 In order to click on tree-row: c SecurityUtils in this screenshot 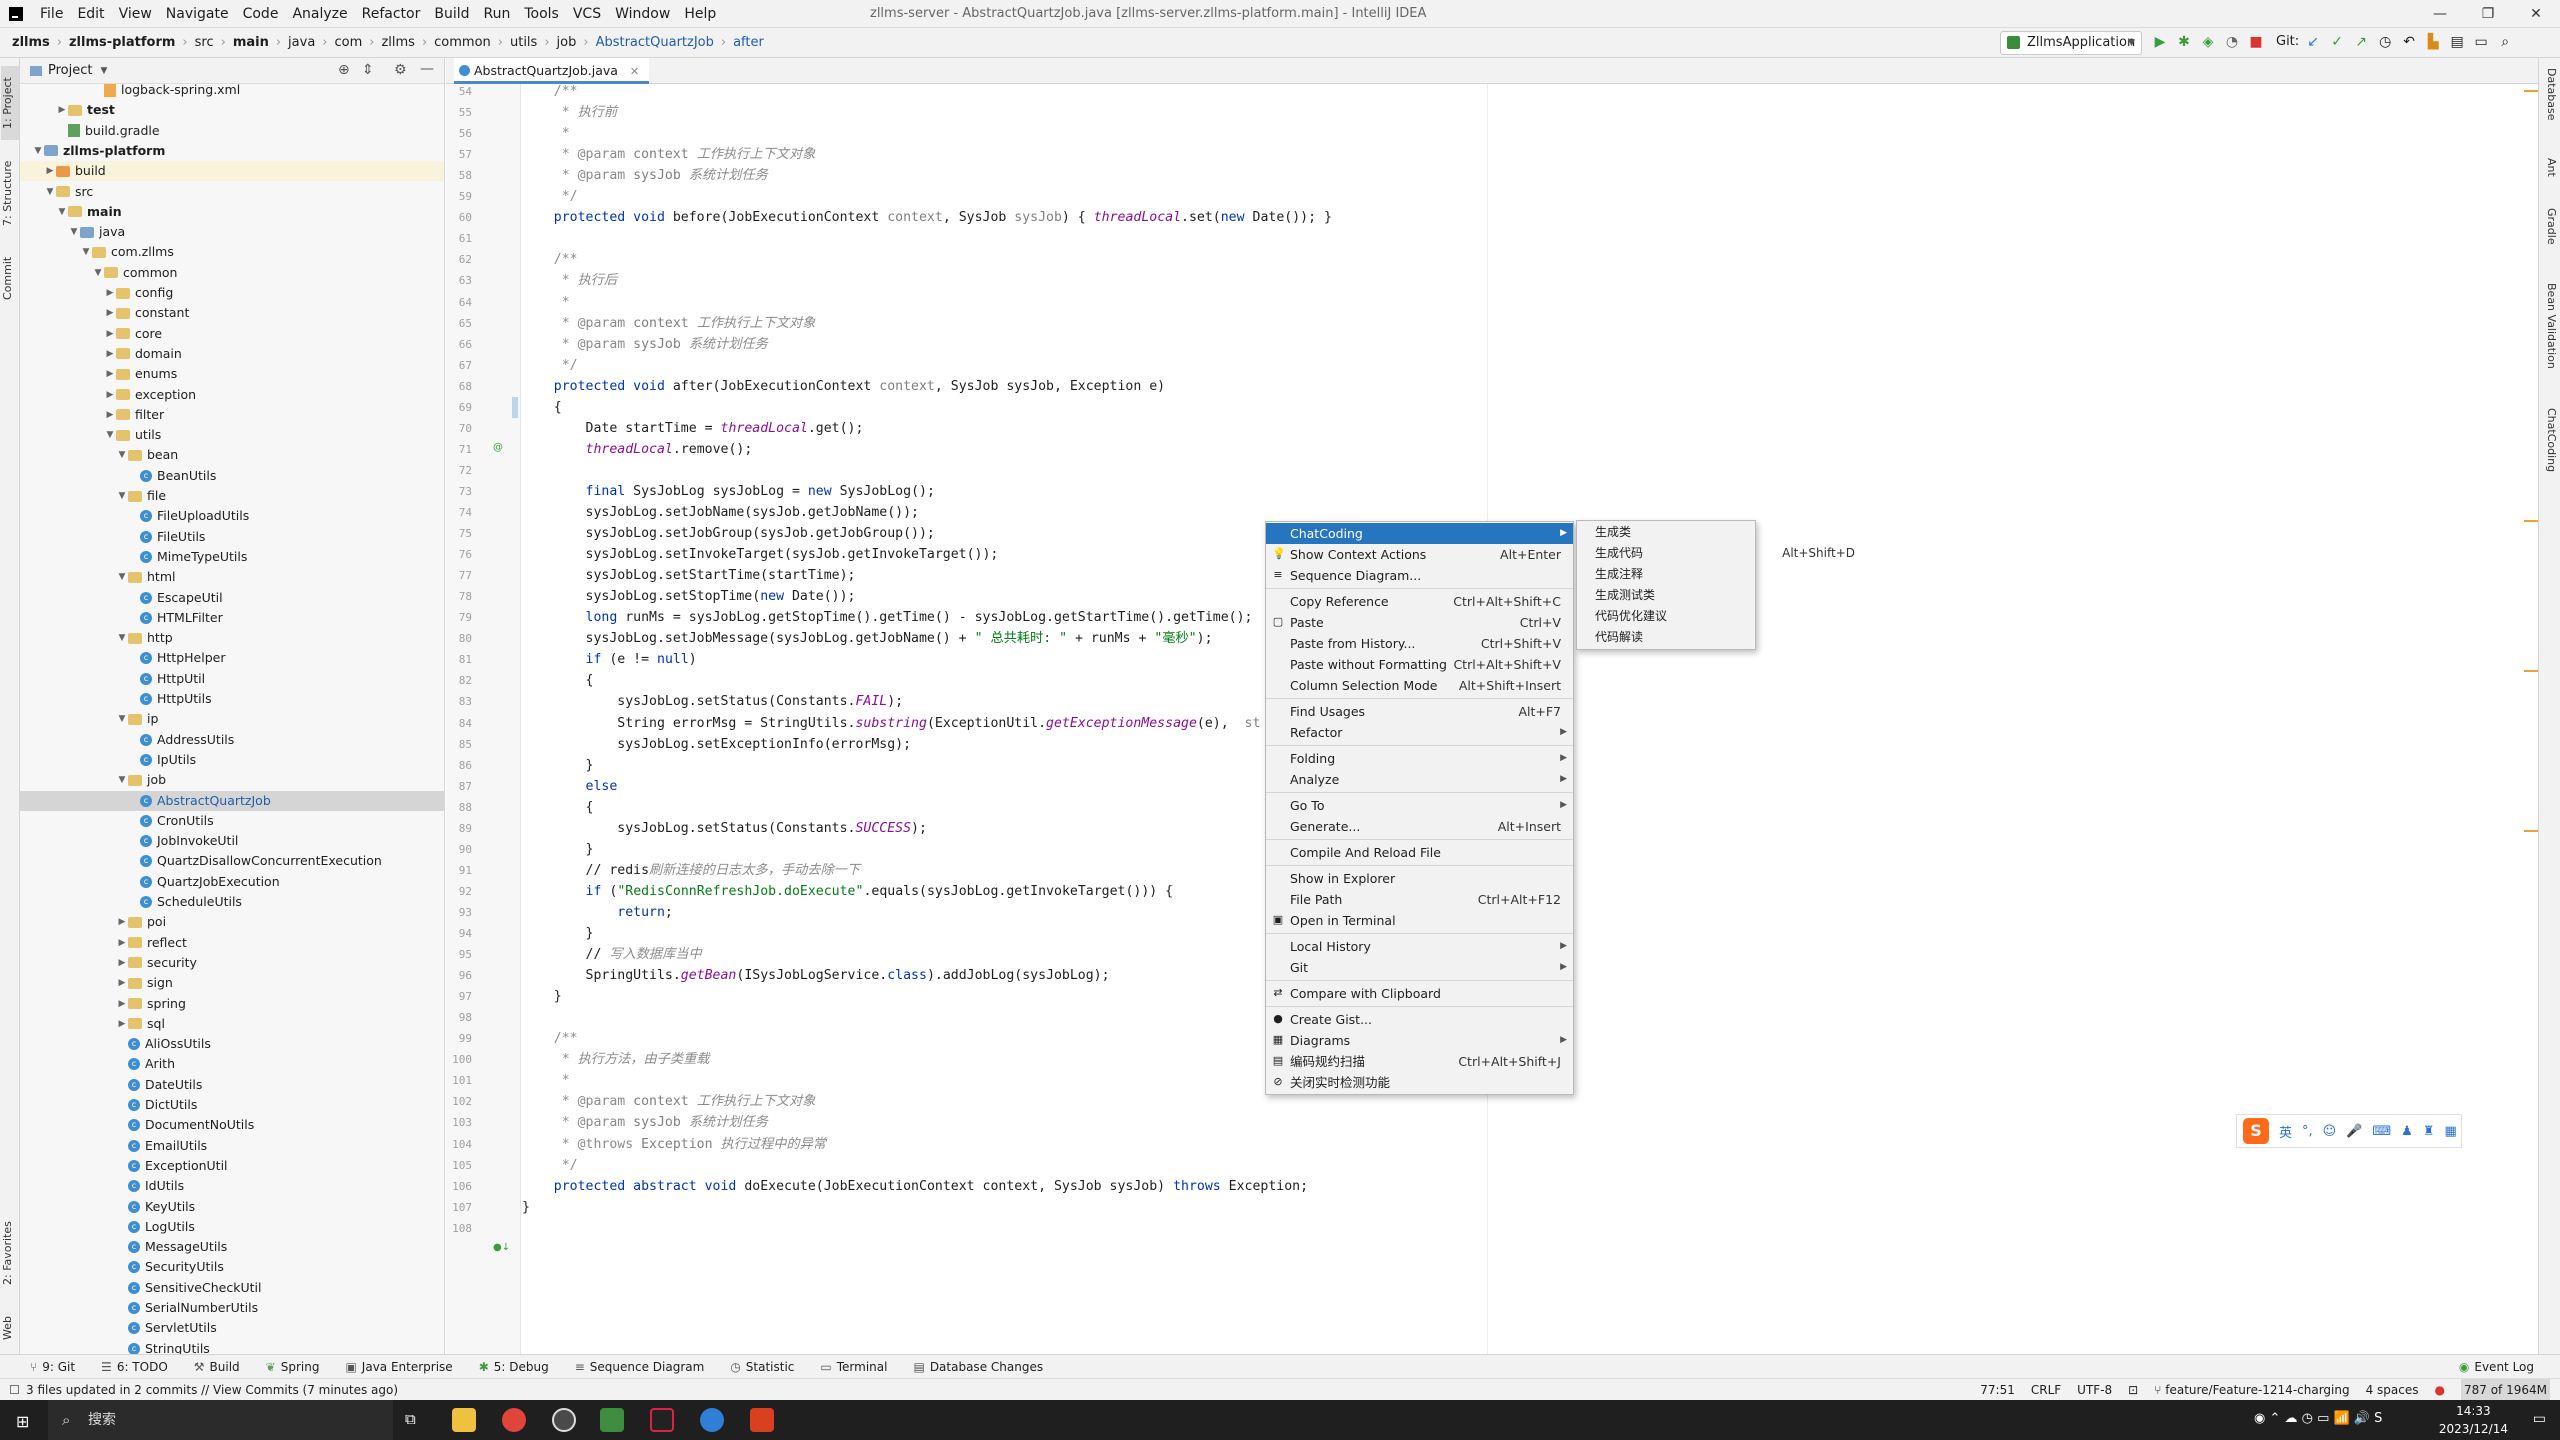, I will do `click(232, 1267)`.